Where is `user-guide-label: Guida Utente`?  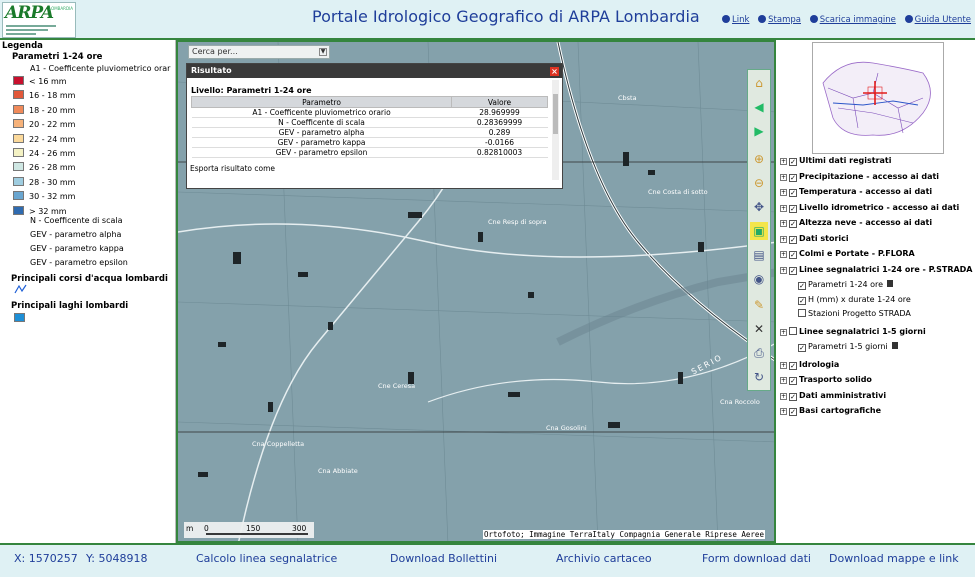
user-guide-label: Guida Utente is located at coordinates (942, 20).